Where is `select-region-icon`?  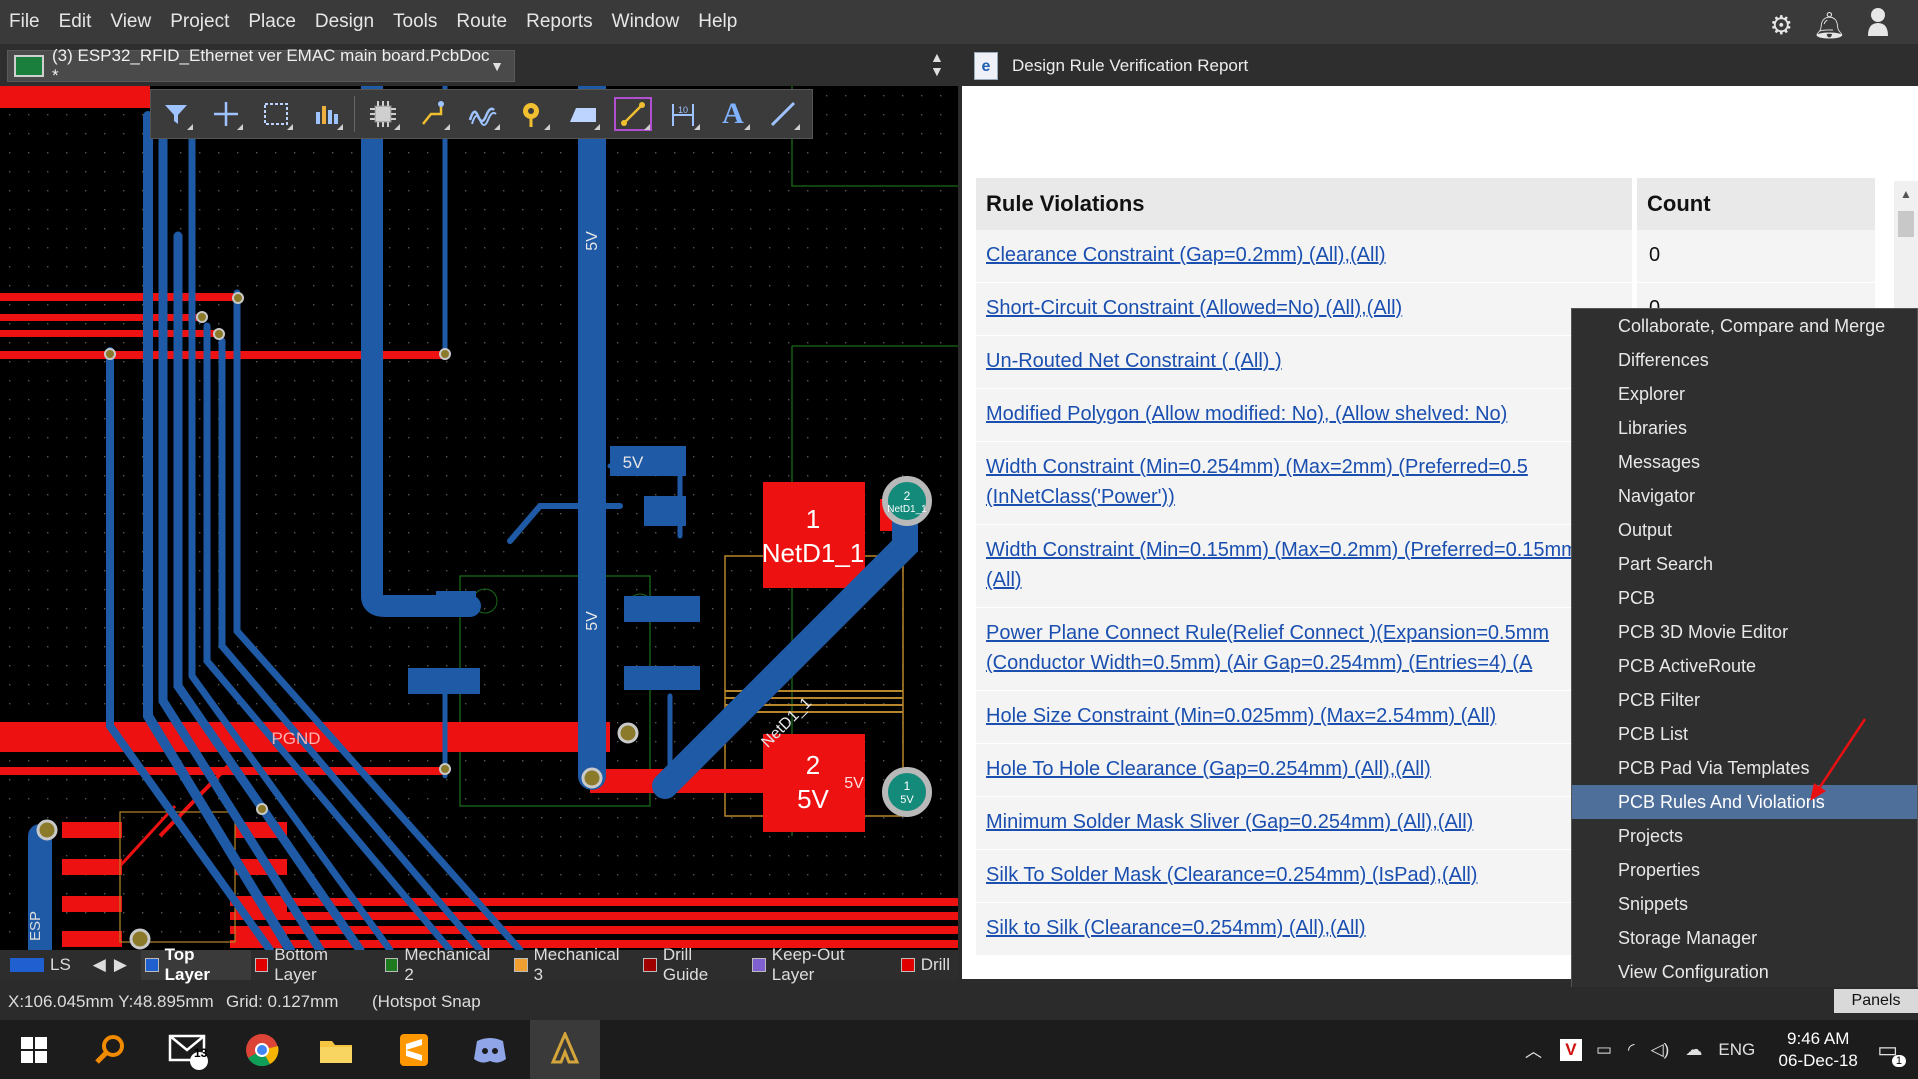 select-region-icon is located at coordinates (276, 114).